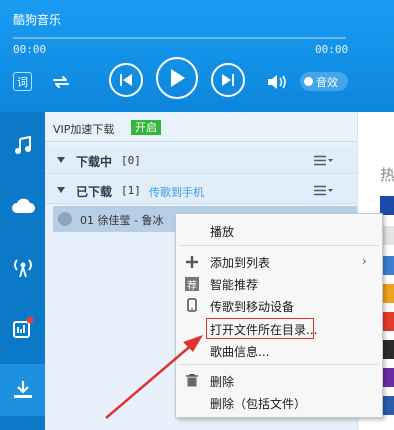  What do you see at coordinates (154, 377) in the screenshot?
I see `annotation-arrow-icon` at bounding box center [154, 377].